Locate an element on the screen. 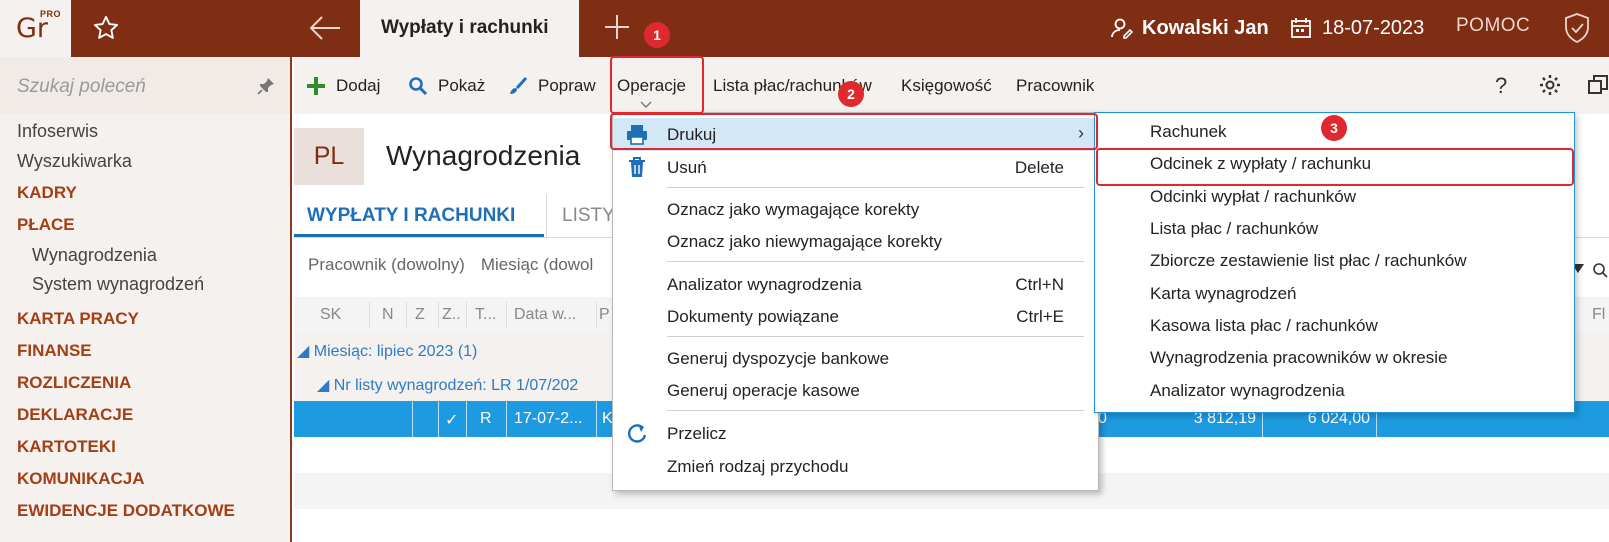 This screenshot has height=542, width=1609. sidebar-item-komunikacja: KOMUNIKACJA is located at coordinates (81, 479).